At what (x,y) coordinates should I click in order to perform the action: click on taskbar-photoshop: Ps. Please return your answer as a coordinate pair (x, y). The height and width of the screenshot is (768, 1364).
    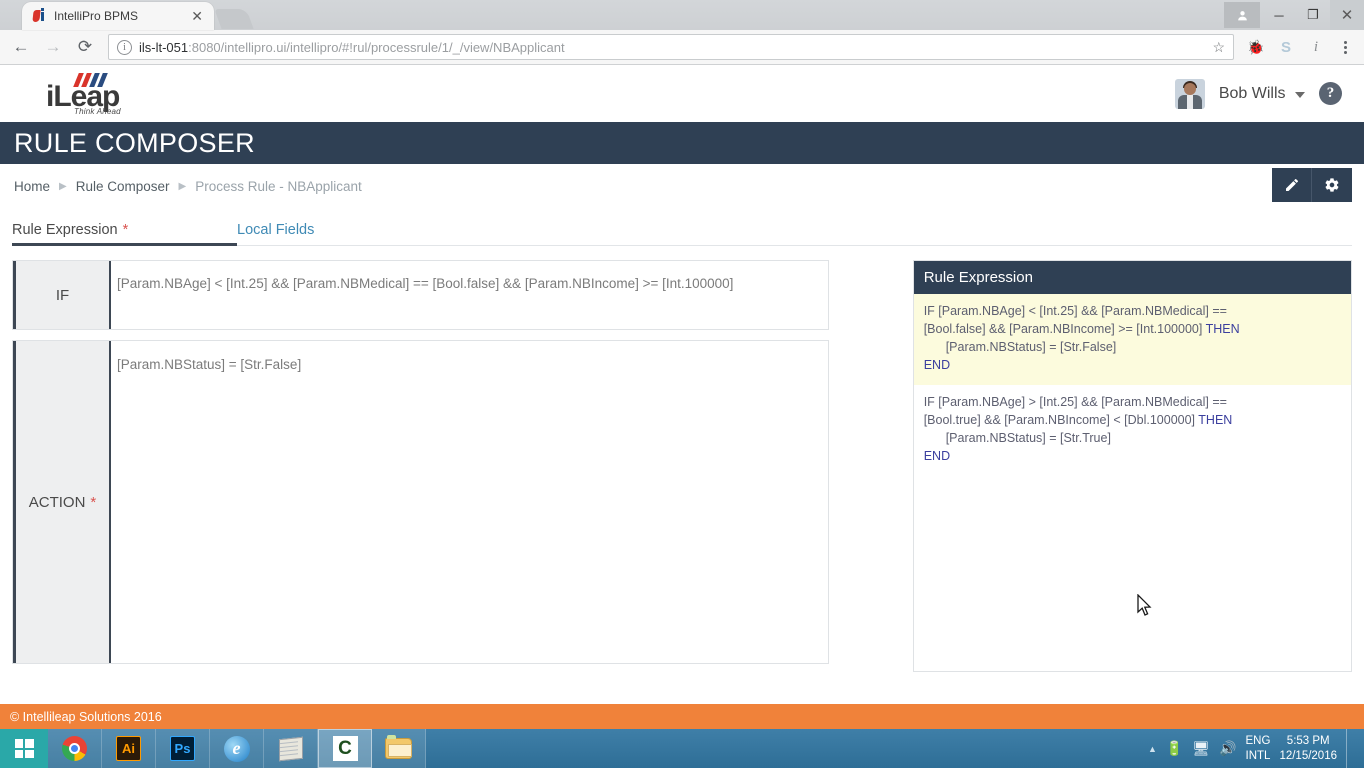
    Looking at the image, I should click on (183, 748).